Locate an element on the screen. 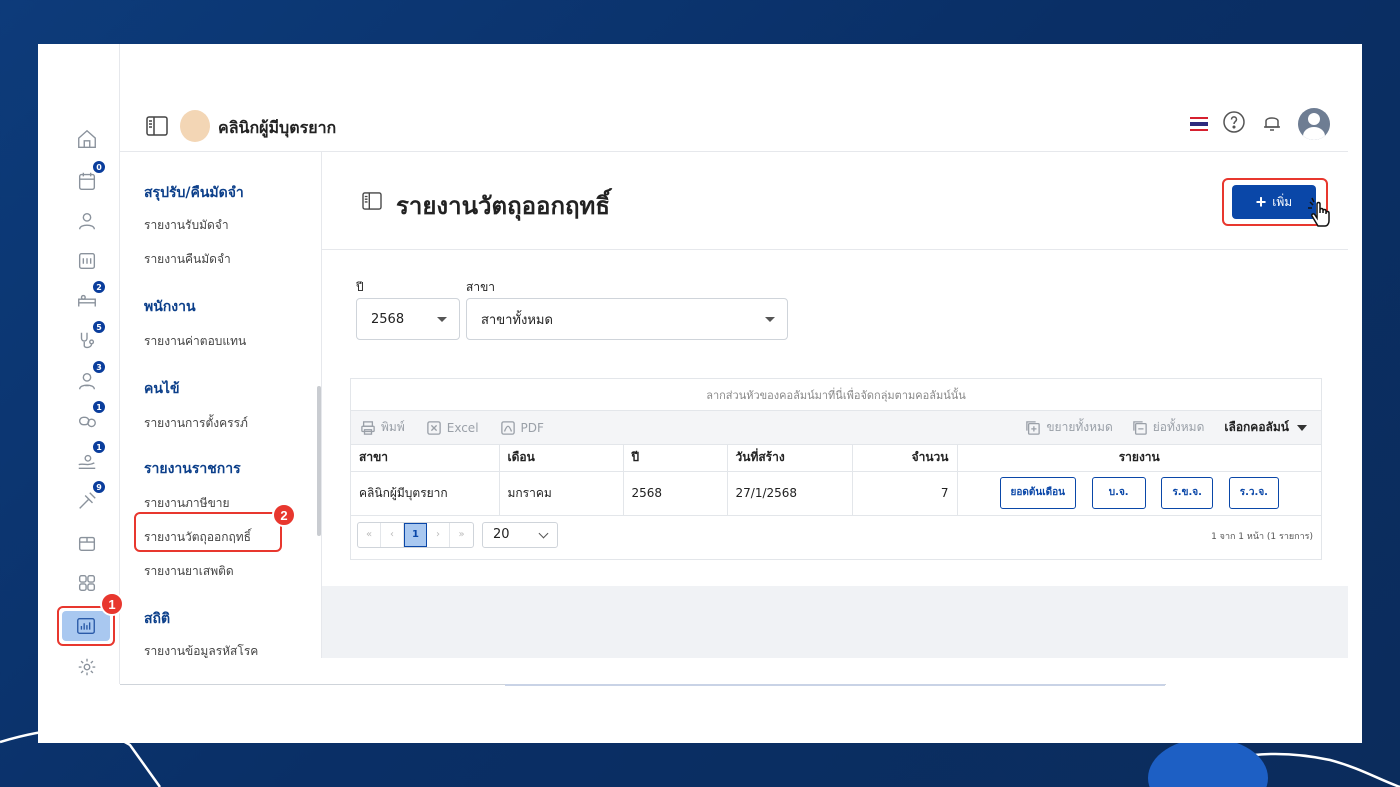 Image resolution: width=1400 pixels, height=787 pixels. prev-page-button: ‹ is located at coordinates (392, 534).